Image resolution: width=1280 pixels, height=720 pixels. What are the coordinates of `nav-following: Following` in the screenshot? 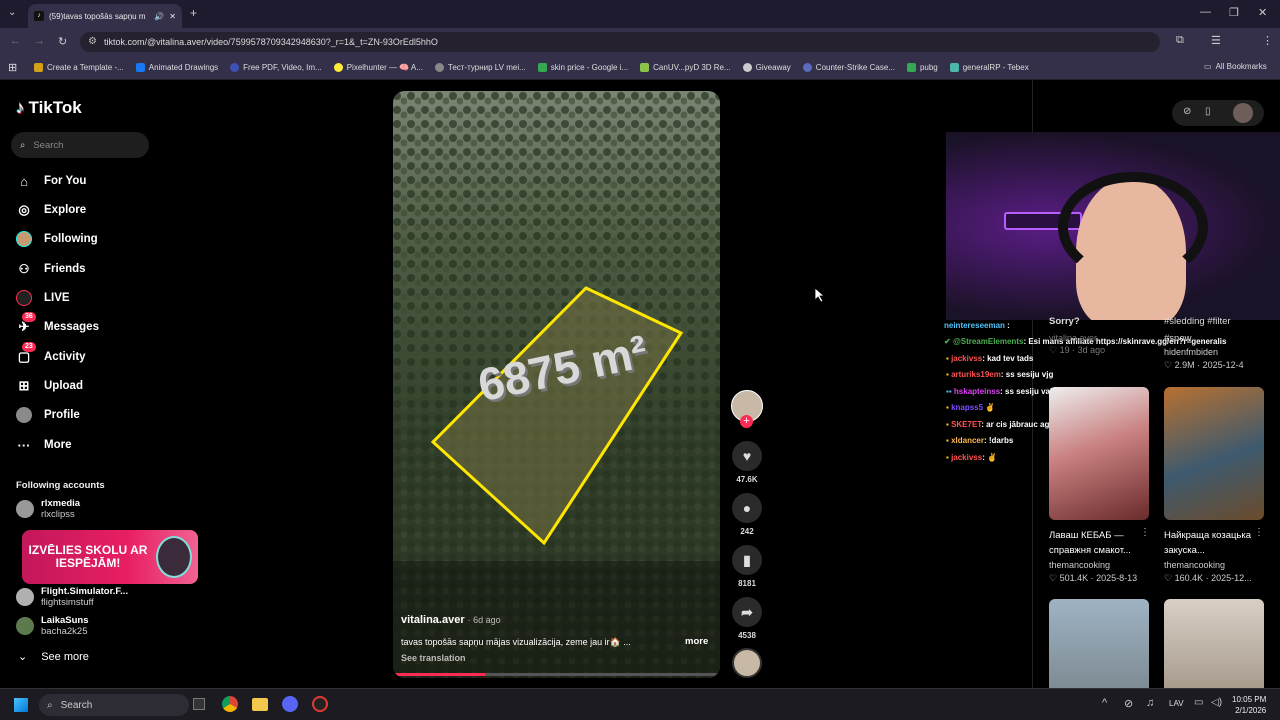 It's located at (57, 239).